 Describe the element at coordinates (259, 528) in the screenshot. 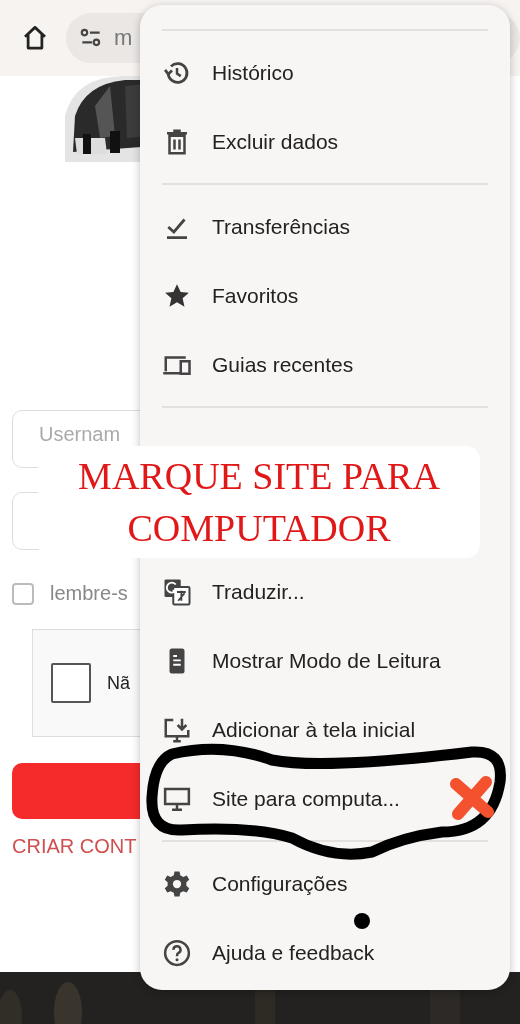

I see `annotation-text: COMPUTADOR` at that location.